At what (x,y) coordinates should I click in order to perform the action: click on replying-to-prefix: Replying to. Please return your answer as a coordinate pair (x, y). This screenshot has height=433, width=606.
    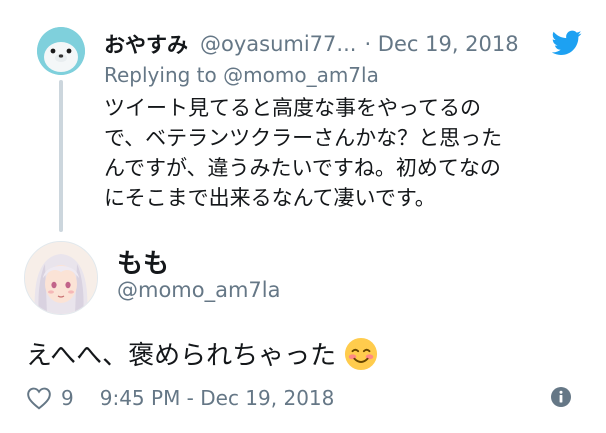
    Looking at the image, I should click on (160, 75).